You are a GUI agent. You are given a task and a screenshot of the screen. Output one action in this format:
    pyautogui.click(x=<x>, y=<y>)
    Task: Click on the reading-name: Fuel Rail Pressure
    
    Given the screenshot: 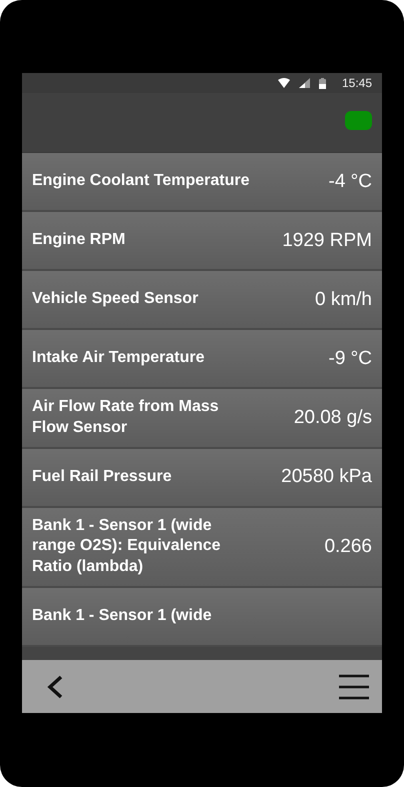 What is the action you would take?
    pyautogui.click(x=102, y=476)
    